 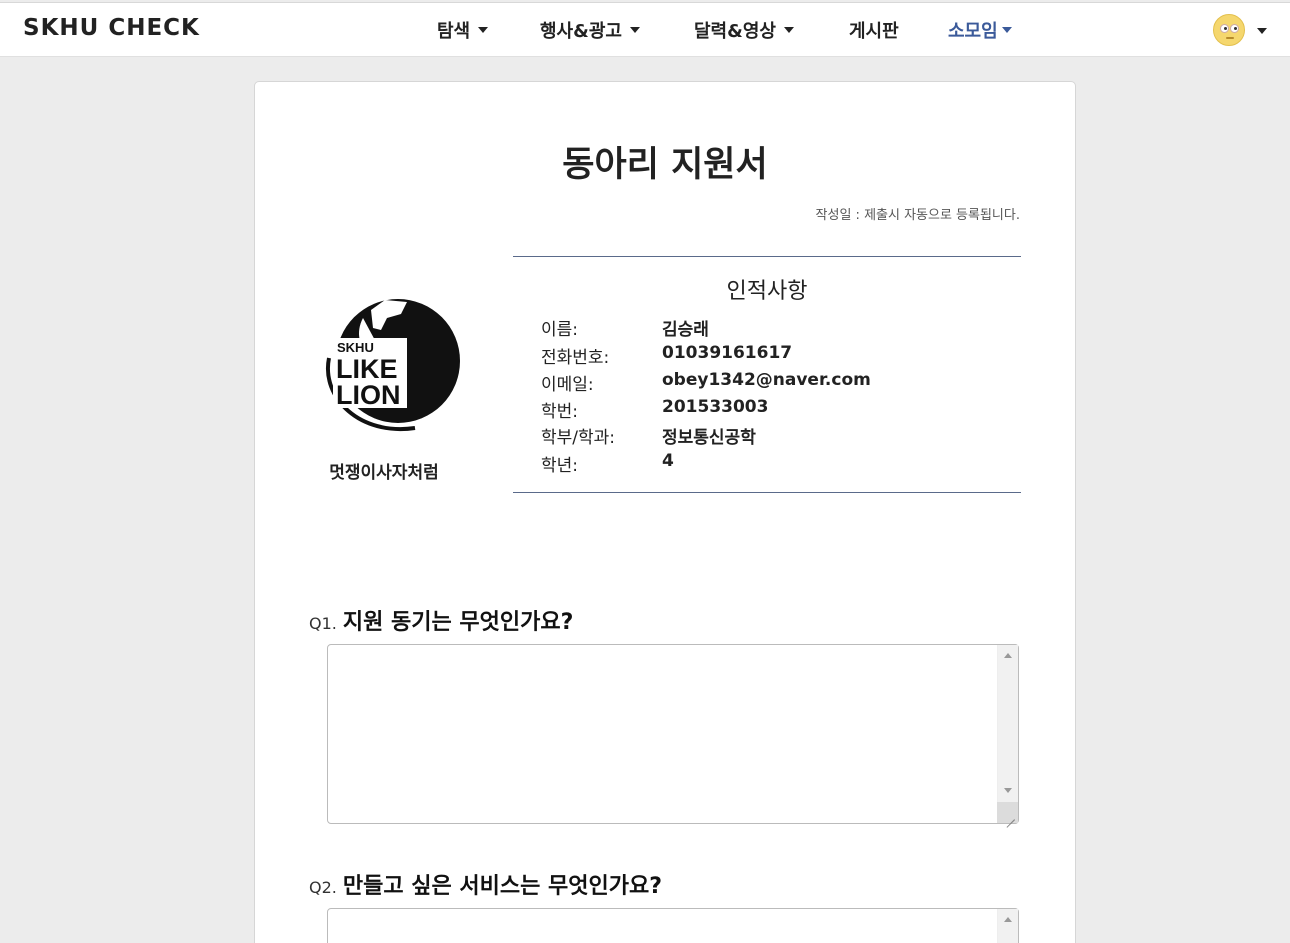 I want to click on question-number: Q1., so click(x=323, y=623).